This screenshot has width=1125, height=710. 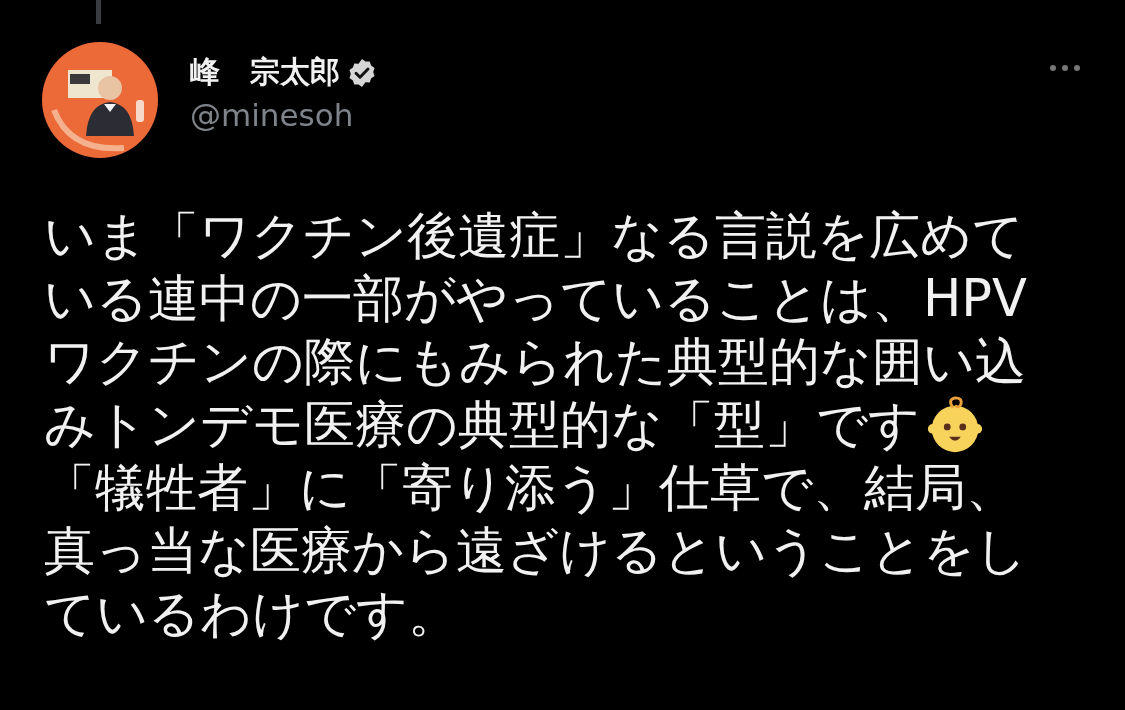 What do you see at coordinates (482, 425) in the screenshot?
I see `tweet-text: みトンデモ医療の典型的な「型」です` at bounding box center [482, 425].